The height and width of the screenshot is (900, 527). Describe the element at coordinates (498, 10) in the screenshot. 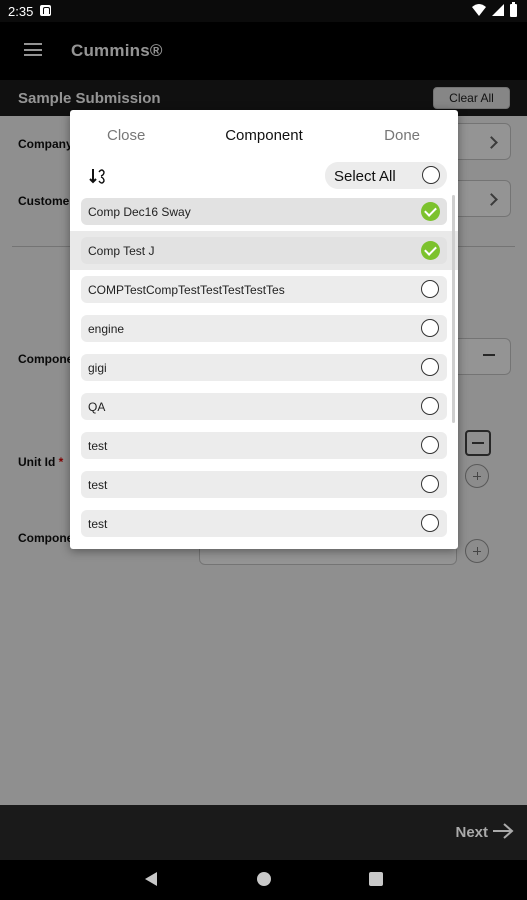

I see `signal-icon` at that location.